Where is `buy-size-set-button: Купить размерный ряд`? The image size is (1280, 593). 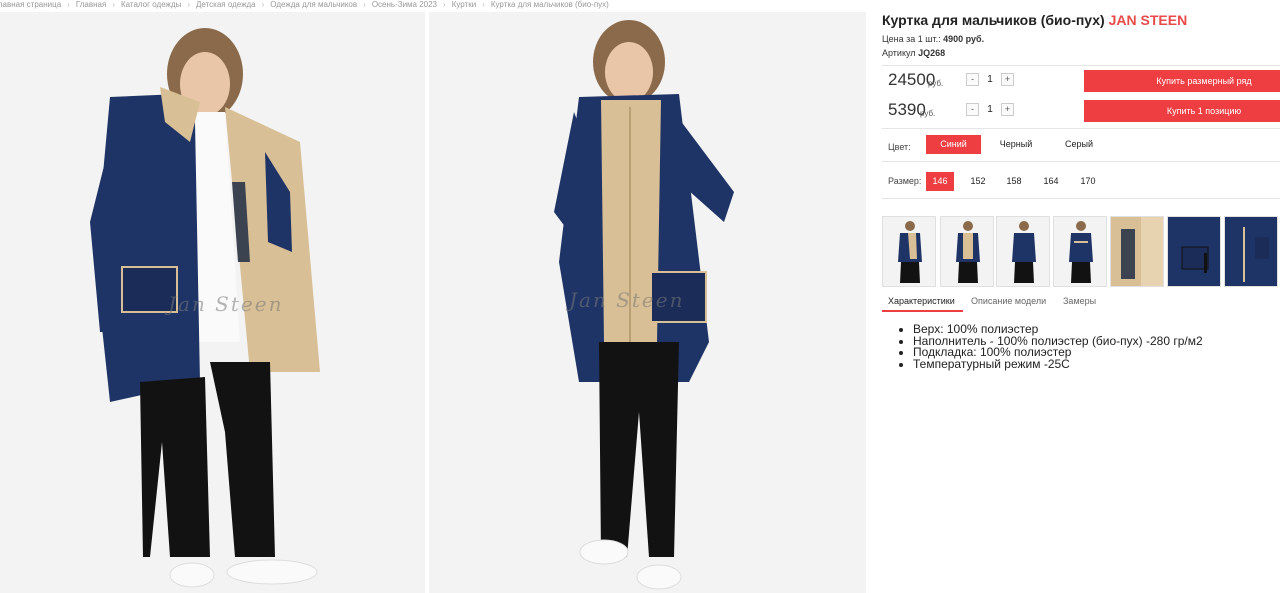 buy-size-set-button: Купить размерный ряд is located at coordinates (1182, 81).